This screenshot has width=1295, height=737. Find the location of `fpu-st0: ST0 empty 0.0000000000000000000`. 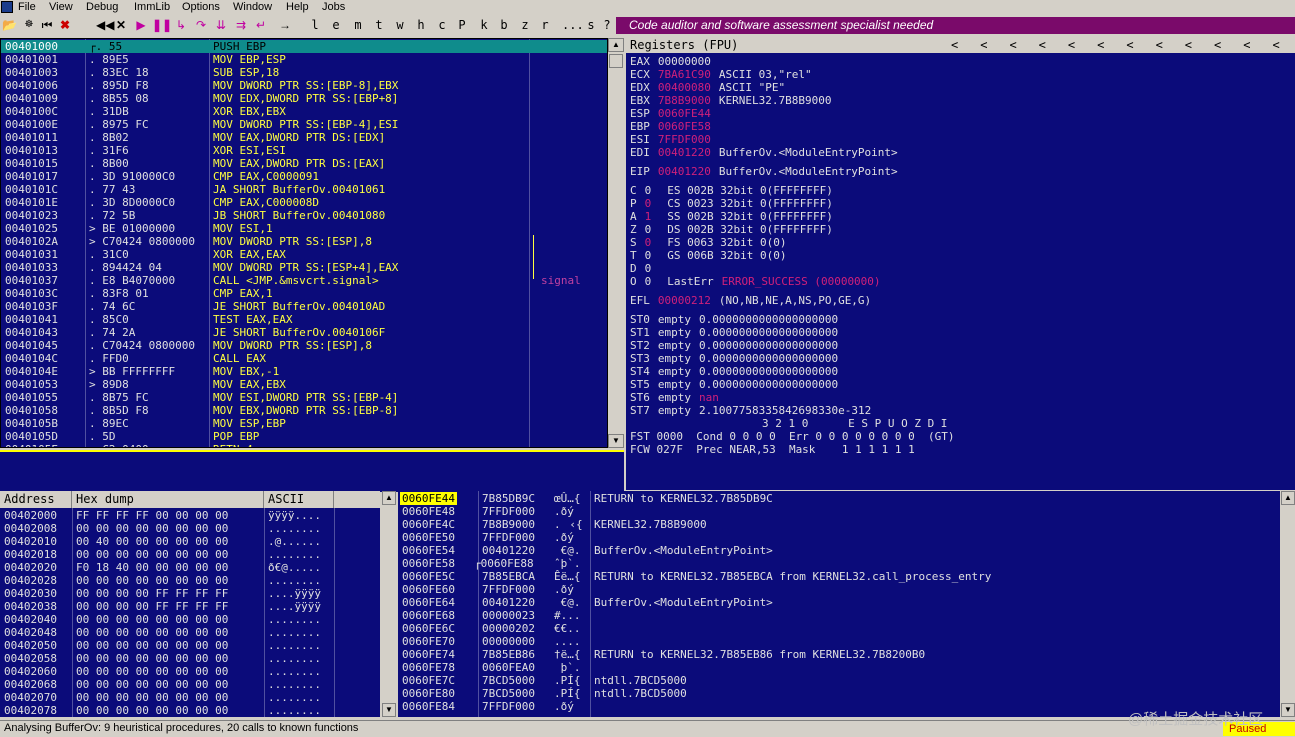

fpu-st0: ST0 empty 0.0000000000000000000 is located at coordinates (734, 319).